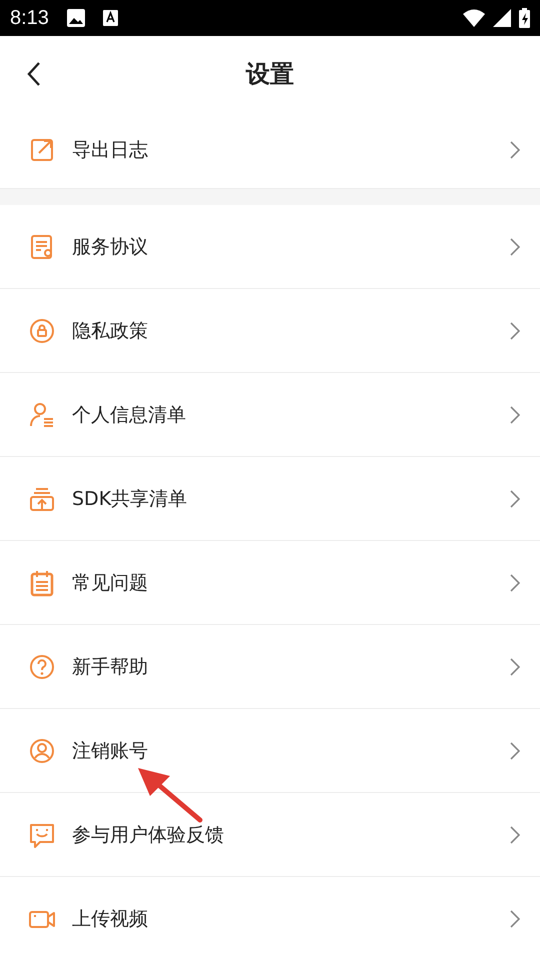 Image resolution: width=540 pixels, height=960 pixels. Describe the element at coordinates (110, 331) in the screenshot. I see `item-label: 隐私政策` at that location.